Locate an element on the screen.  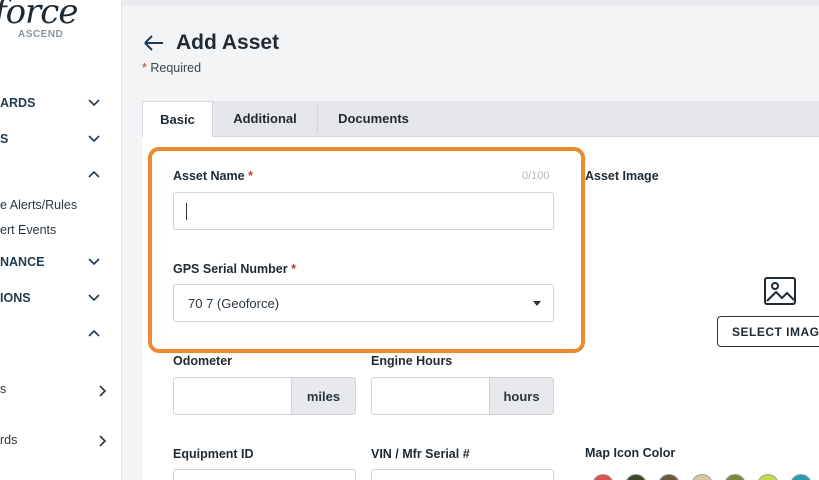
odometer-input: miles is located at coordinates (264, 396).